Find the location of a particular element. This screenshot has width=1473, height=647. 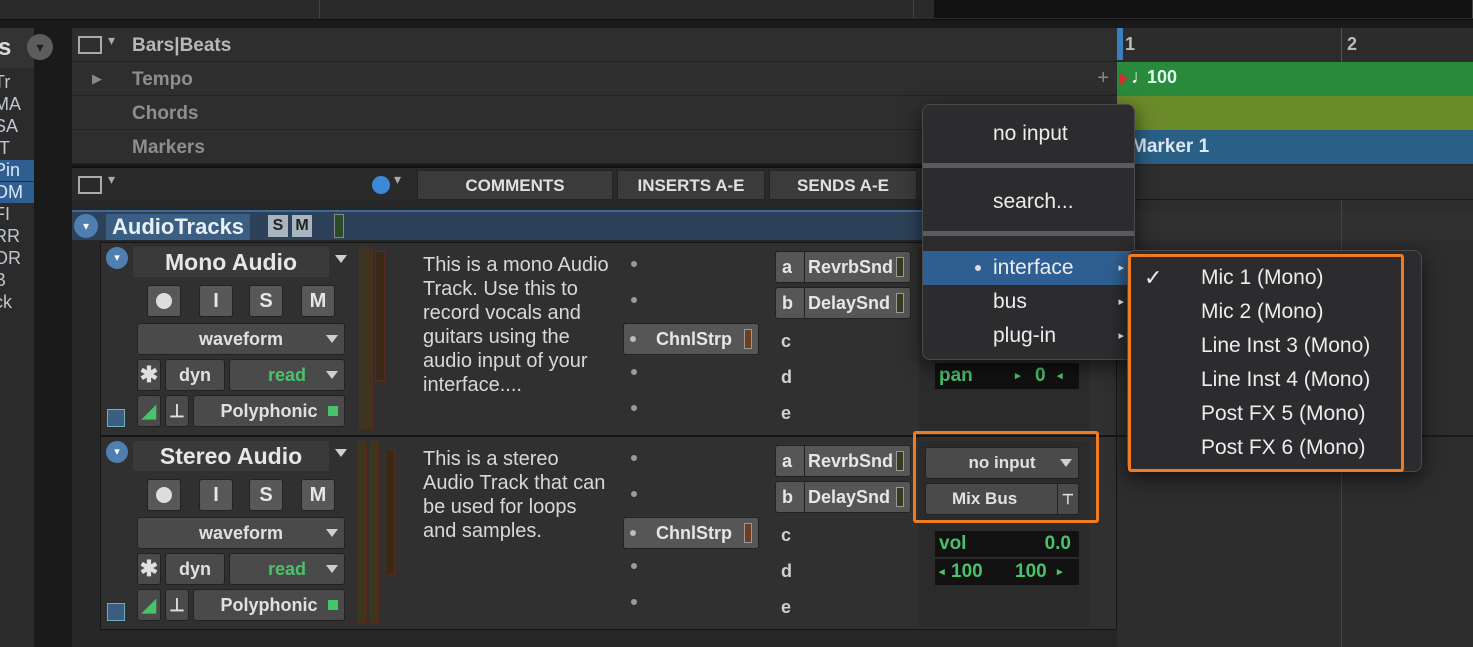

record-icon is located at coordinates (164, 495).